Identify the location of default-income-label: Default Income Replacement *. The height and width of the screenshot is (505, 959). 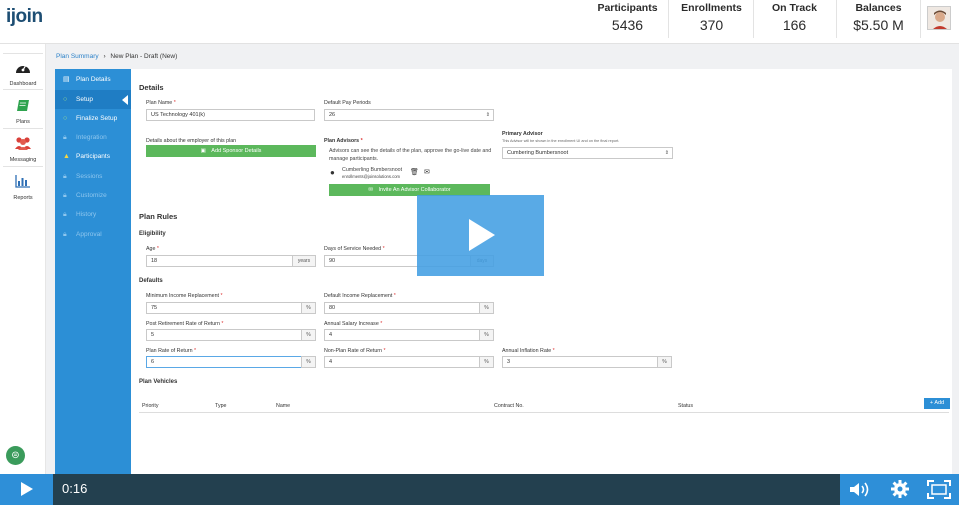
(360, 296).